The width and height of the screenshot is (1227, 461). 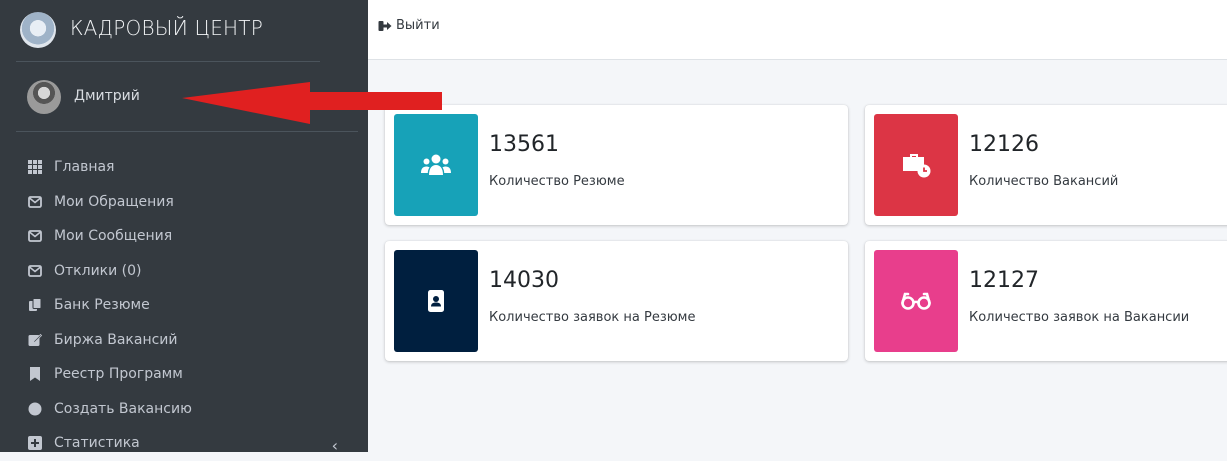 What do you see at coordinates (184, 202) in the screenshot?
I see `sidebar-item-my-requests: Мои Обращения` at bounding box center [184, 202].